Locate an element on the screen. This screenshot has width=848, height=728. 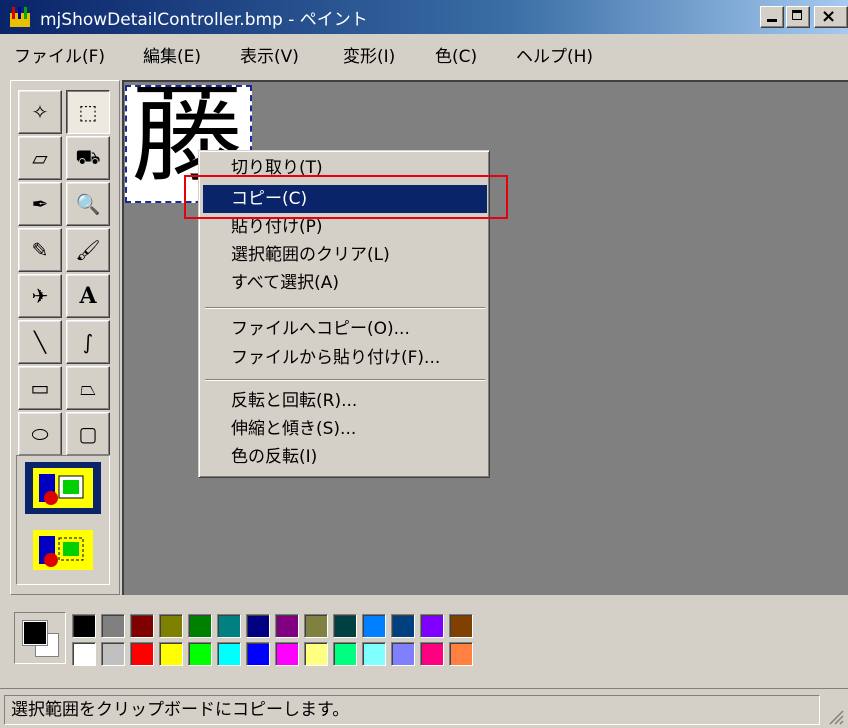
highlight-annotation-box is located at coordinates (346, 197).